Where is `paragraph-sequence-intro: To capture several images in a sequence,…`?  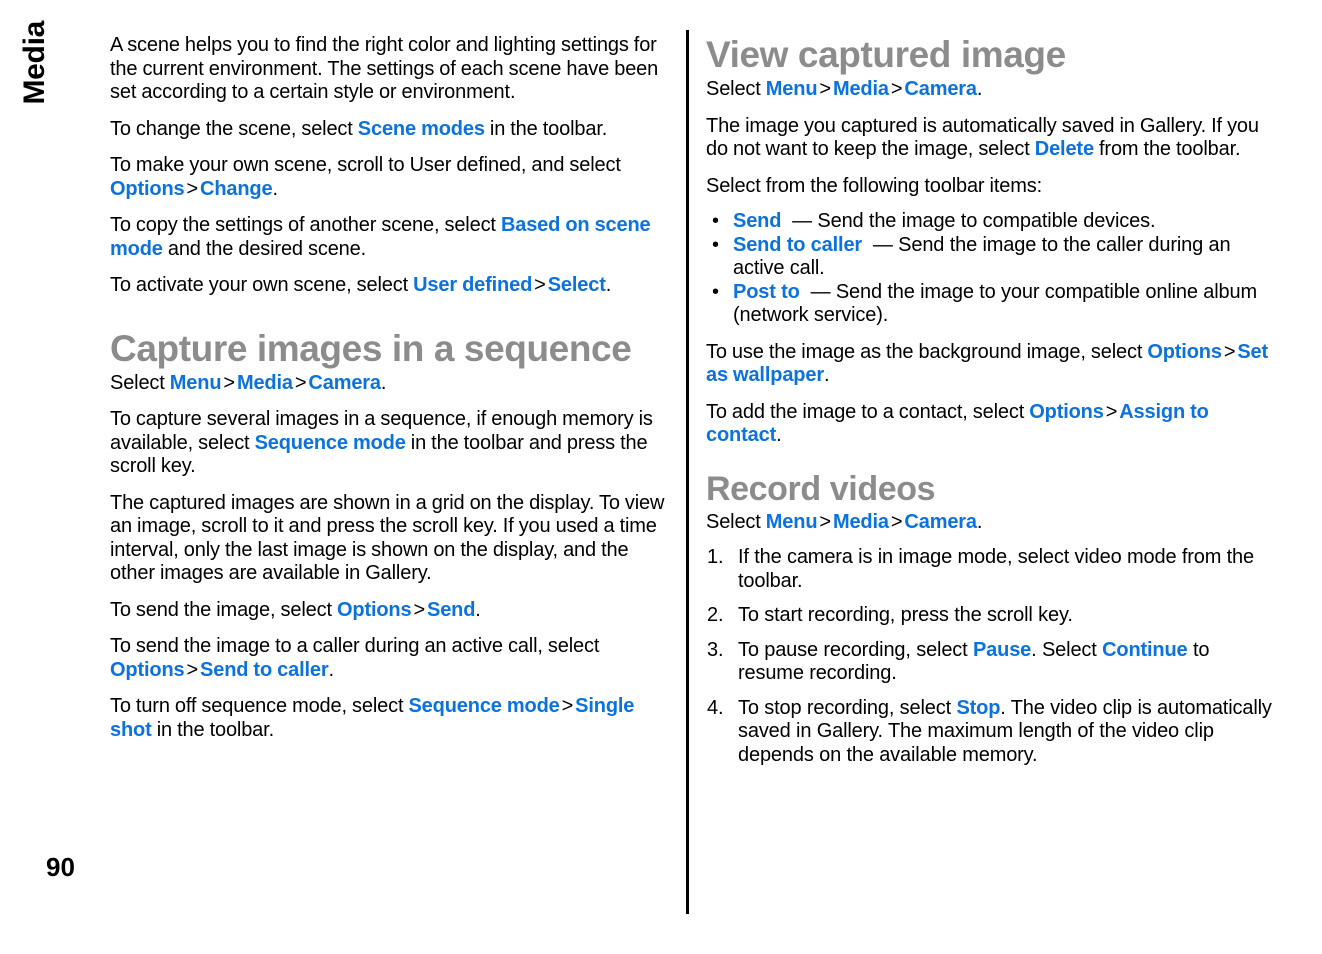
paragraph-sequence-intro: To capture several images in a sequence,… is located at coordinates (393, 443).